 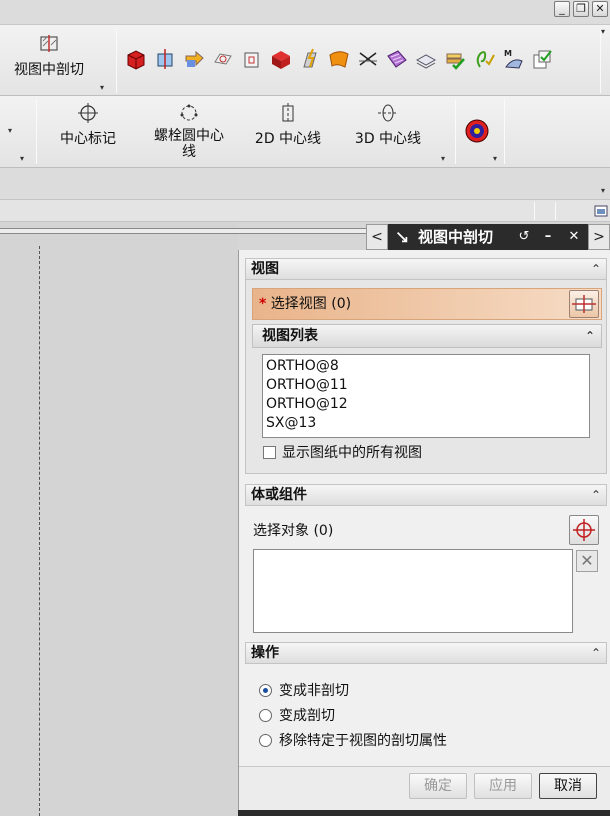 What do you see at coordinates (426, 269) in the screenshot?
I see `view-section-header: 视图 ⌃` at bounding box center [426, 269].